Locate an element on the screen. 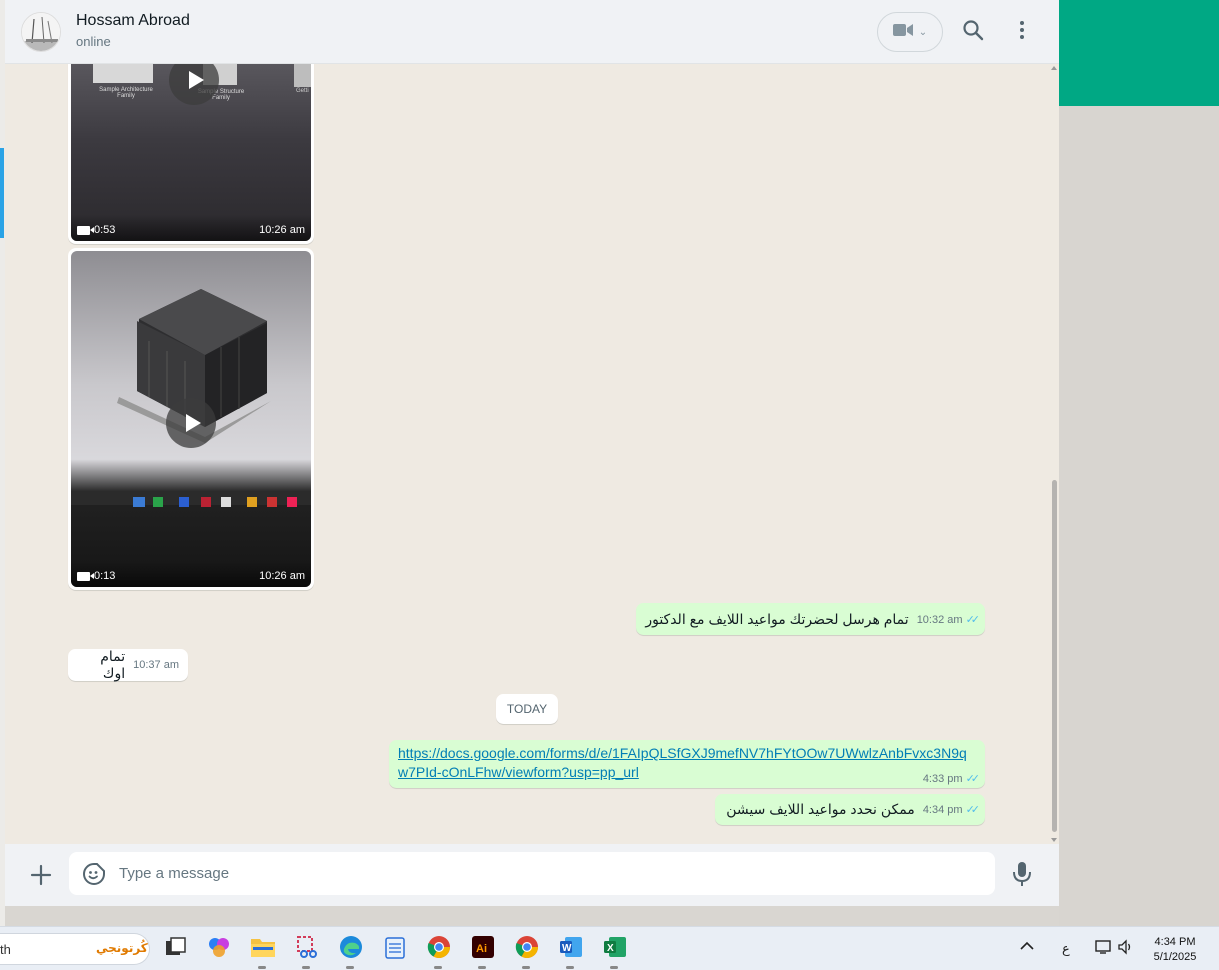  scissors-icon is located at coordinates (307, 949).